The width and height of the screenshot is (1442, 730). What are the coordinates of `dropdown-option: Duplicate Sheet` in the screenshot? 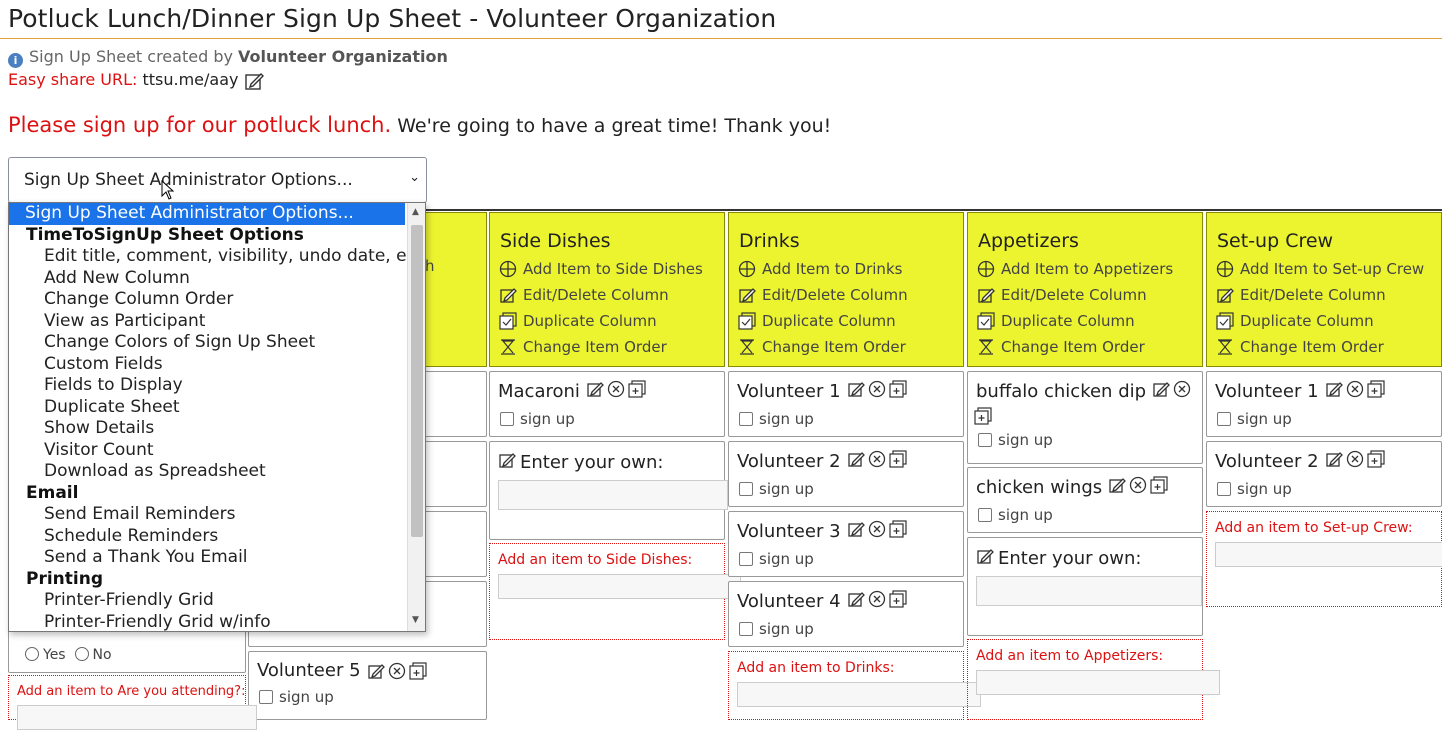 It's located at (217, 408).